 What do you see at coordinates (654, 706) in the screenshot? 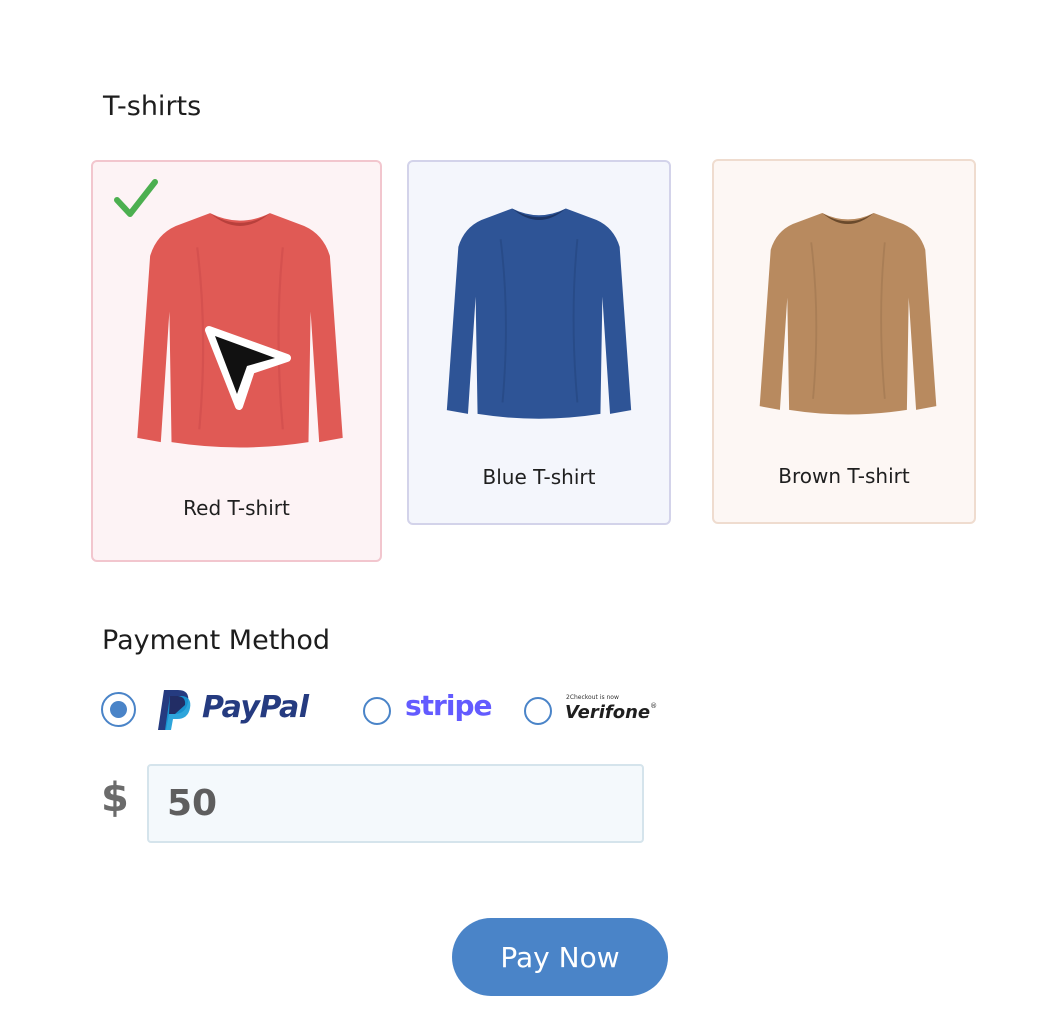
I see `registered-mark-icon: ®` at bounding box center [654, 706].